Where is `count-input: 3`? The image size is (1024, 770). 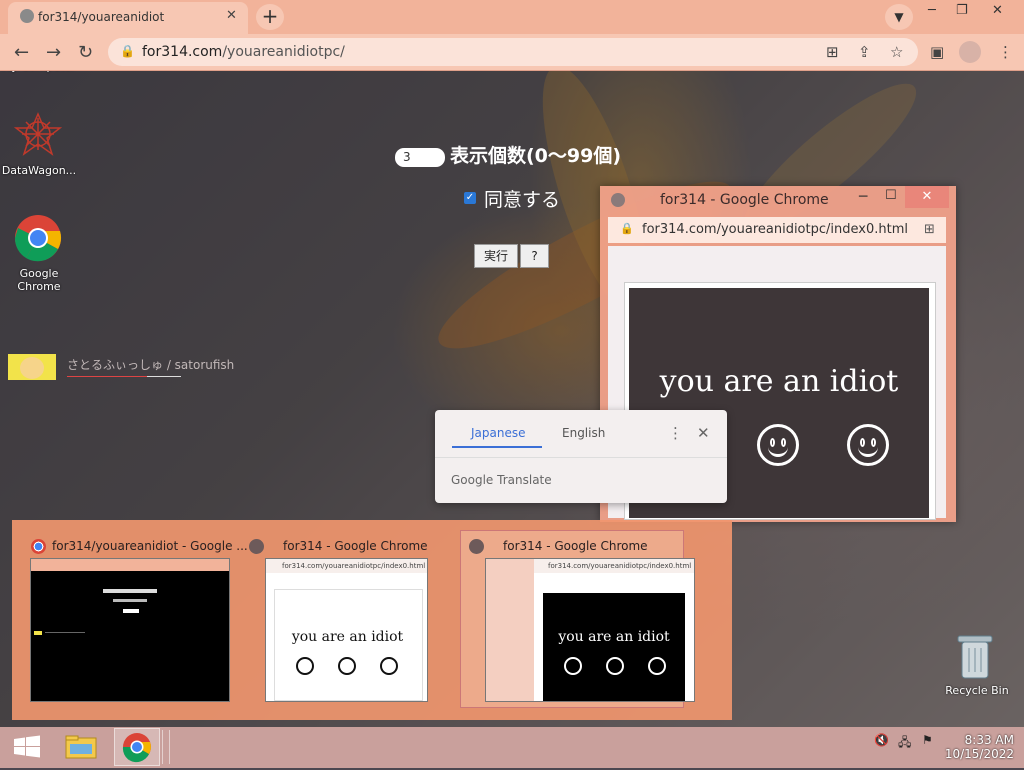 count-input: 3 is located at coordinates (420, 157).